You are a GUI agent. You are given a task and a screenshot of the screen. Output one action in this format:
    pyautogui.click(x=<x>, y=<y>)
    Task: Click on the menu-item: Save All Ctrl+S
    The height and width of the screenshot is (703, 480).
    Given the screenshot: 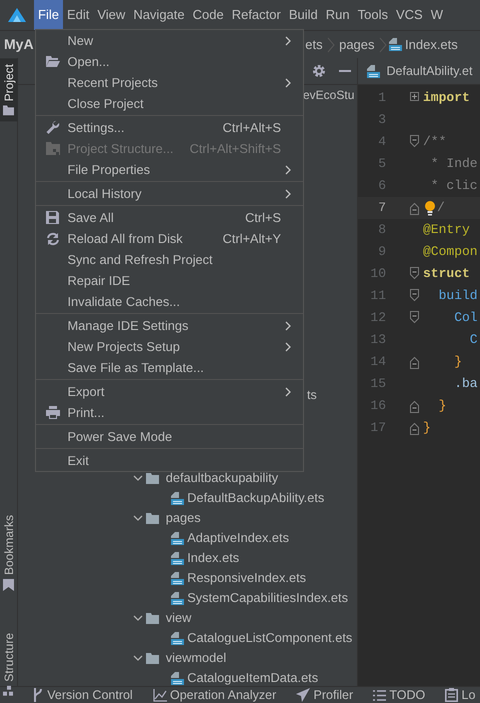 What is the action you would take?
    pyautogui.click(x=169, y=217)
    